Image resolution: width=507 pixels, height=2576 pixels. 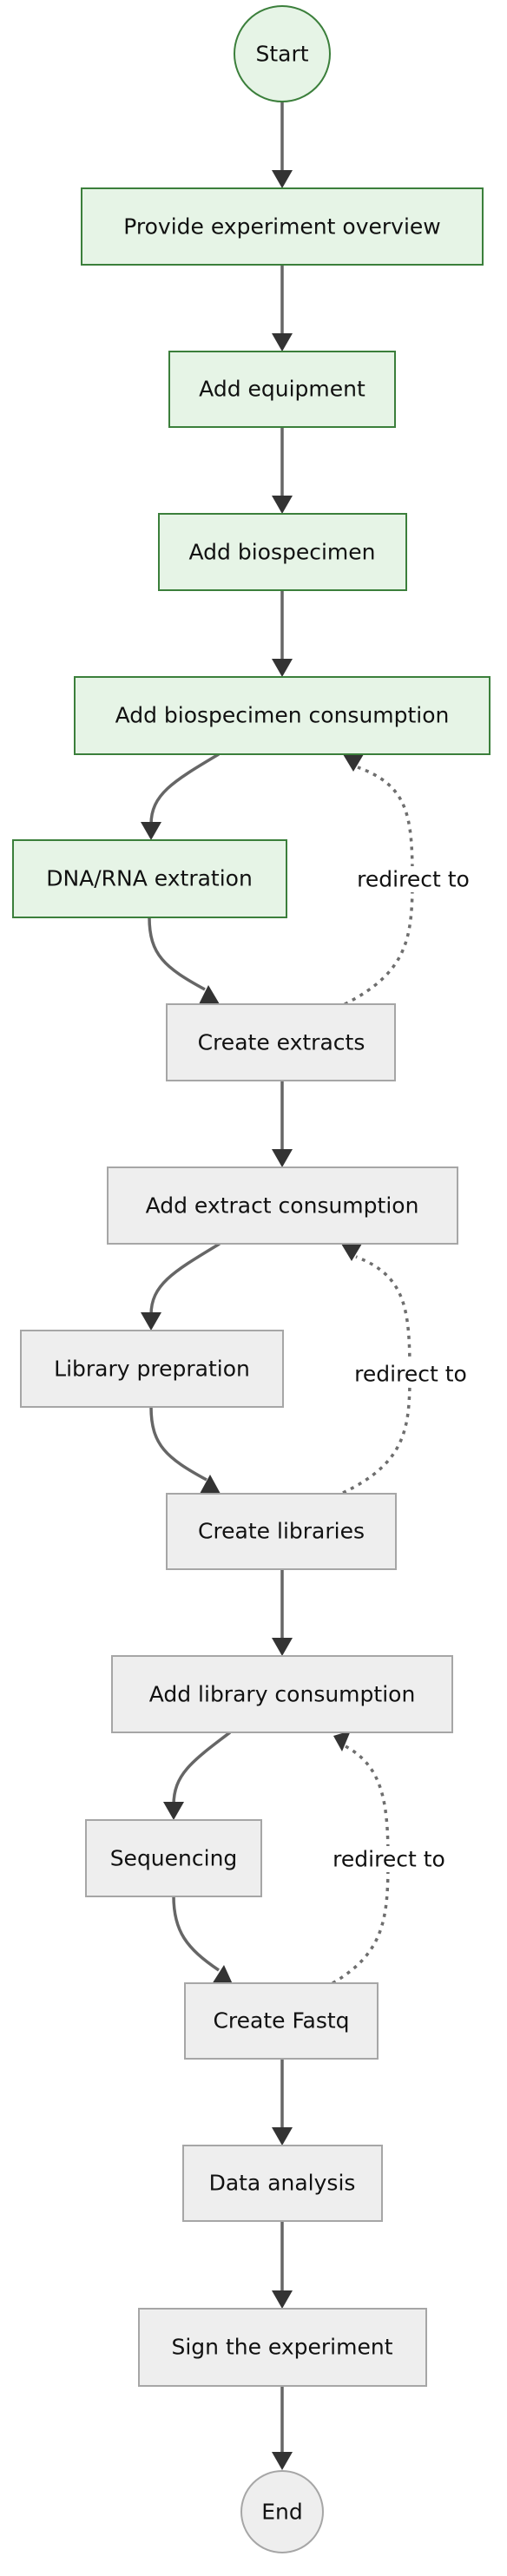 I want to click on node-add-library-consumption: Add library consumption, so click(x=282, y=1694).